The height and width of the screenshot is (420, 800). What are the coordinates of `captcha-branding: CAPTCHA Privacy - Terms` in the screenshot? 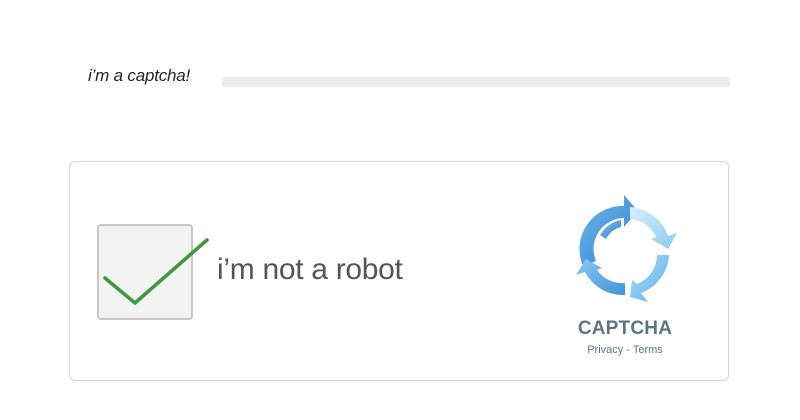 It's located at (625, 279).